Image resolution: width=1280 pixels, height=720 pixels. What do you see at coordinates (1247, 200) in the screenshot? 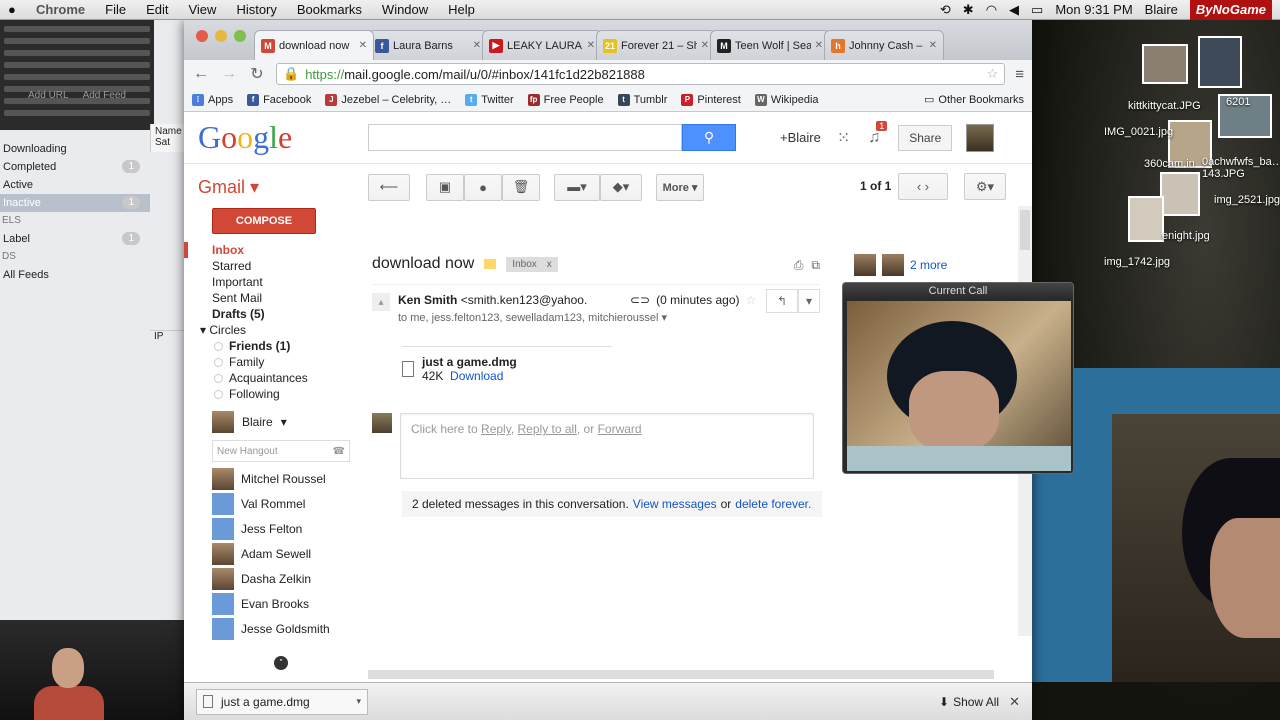
I see `desktop-file-label: img_2521.jpg` at bounding box center [1247, 200].